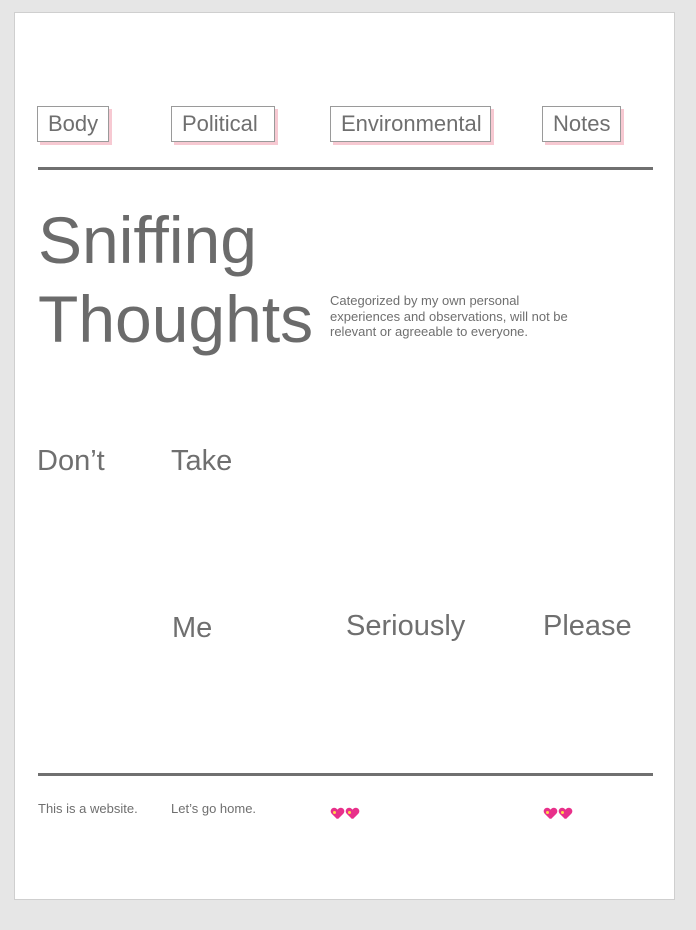  I want to click on footer-text-home: Let’s go home., so click(213, 809).